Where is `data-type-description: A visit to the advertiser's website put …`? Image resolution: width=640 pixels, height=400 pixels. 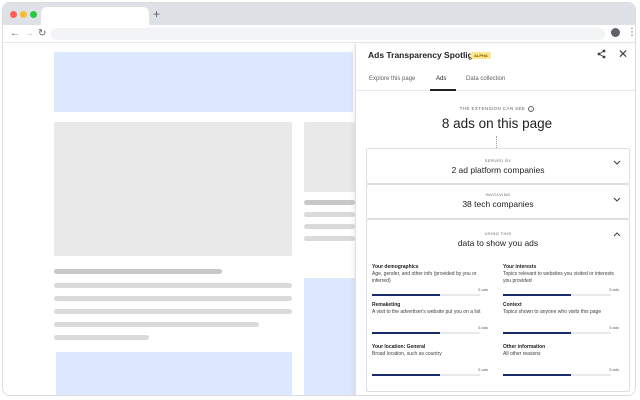
data-type-description: A visit to the advertiser's website put … is located at coordinates (426, 312).